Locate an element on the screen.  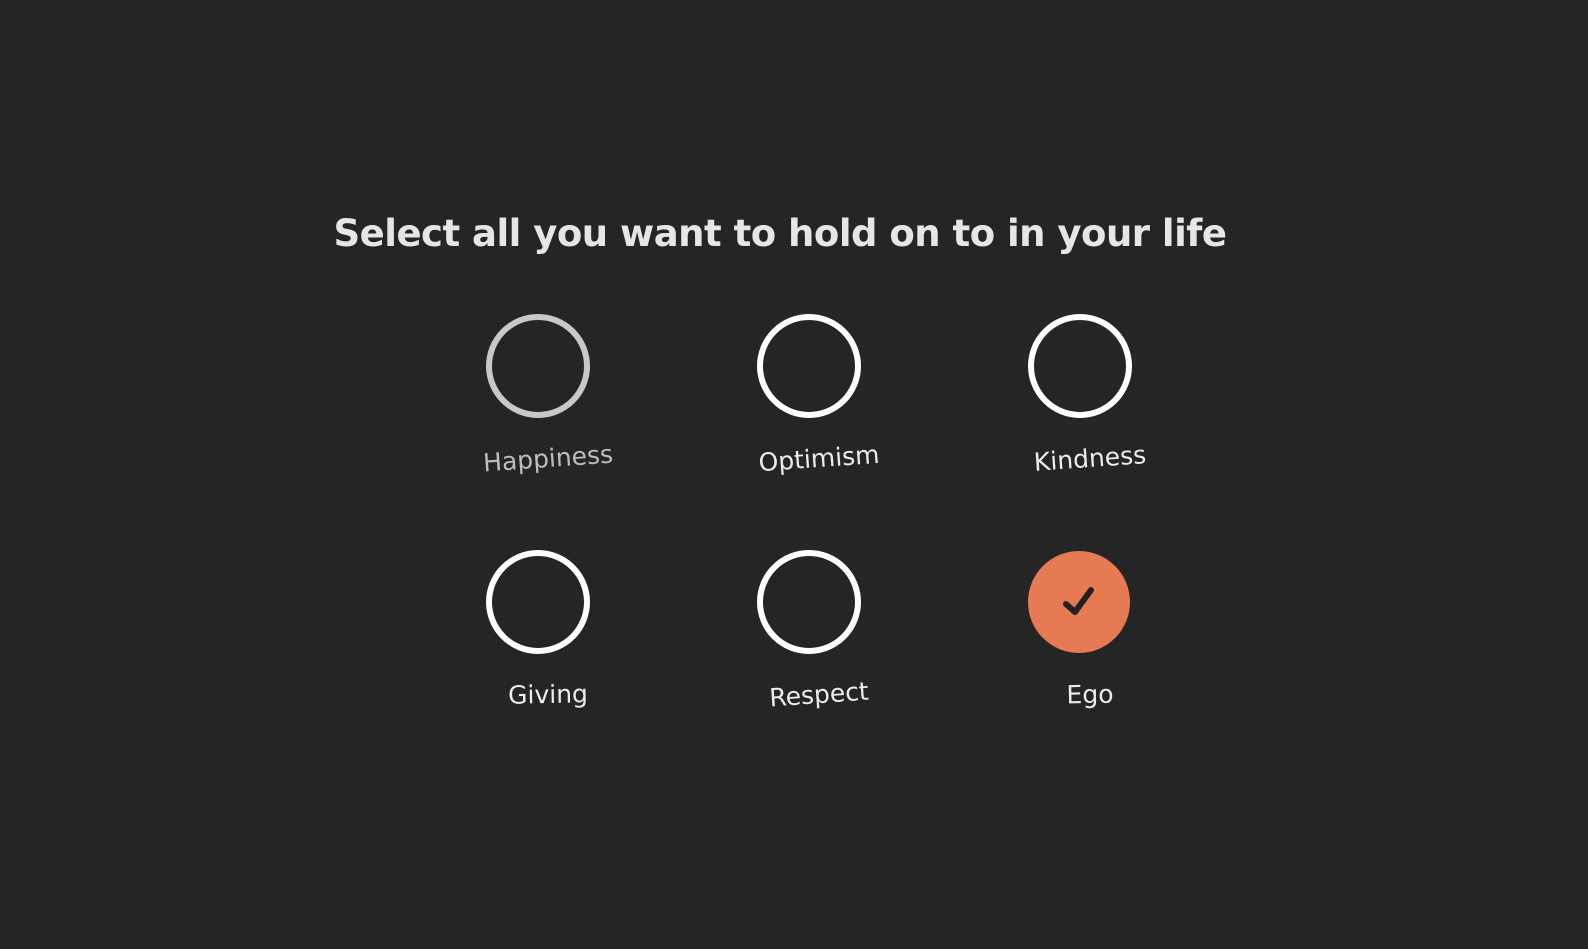
checkbox-circle-happiness is located at coordinates (538, 366).